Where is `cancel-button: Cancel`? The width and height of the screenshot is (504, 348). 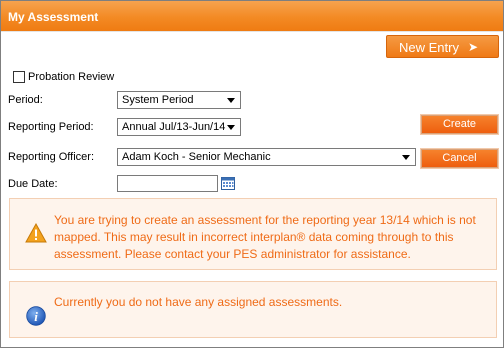
cancel-button: Cancel is located at coordinates (459, 158).